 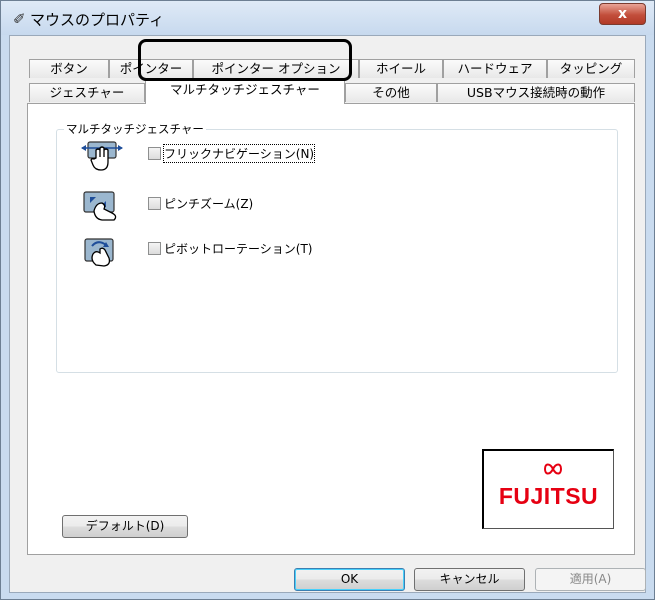 I want to click on flick-navigation-icon, so click(x=102, y=156).